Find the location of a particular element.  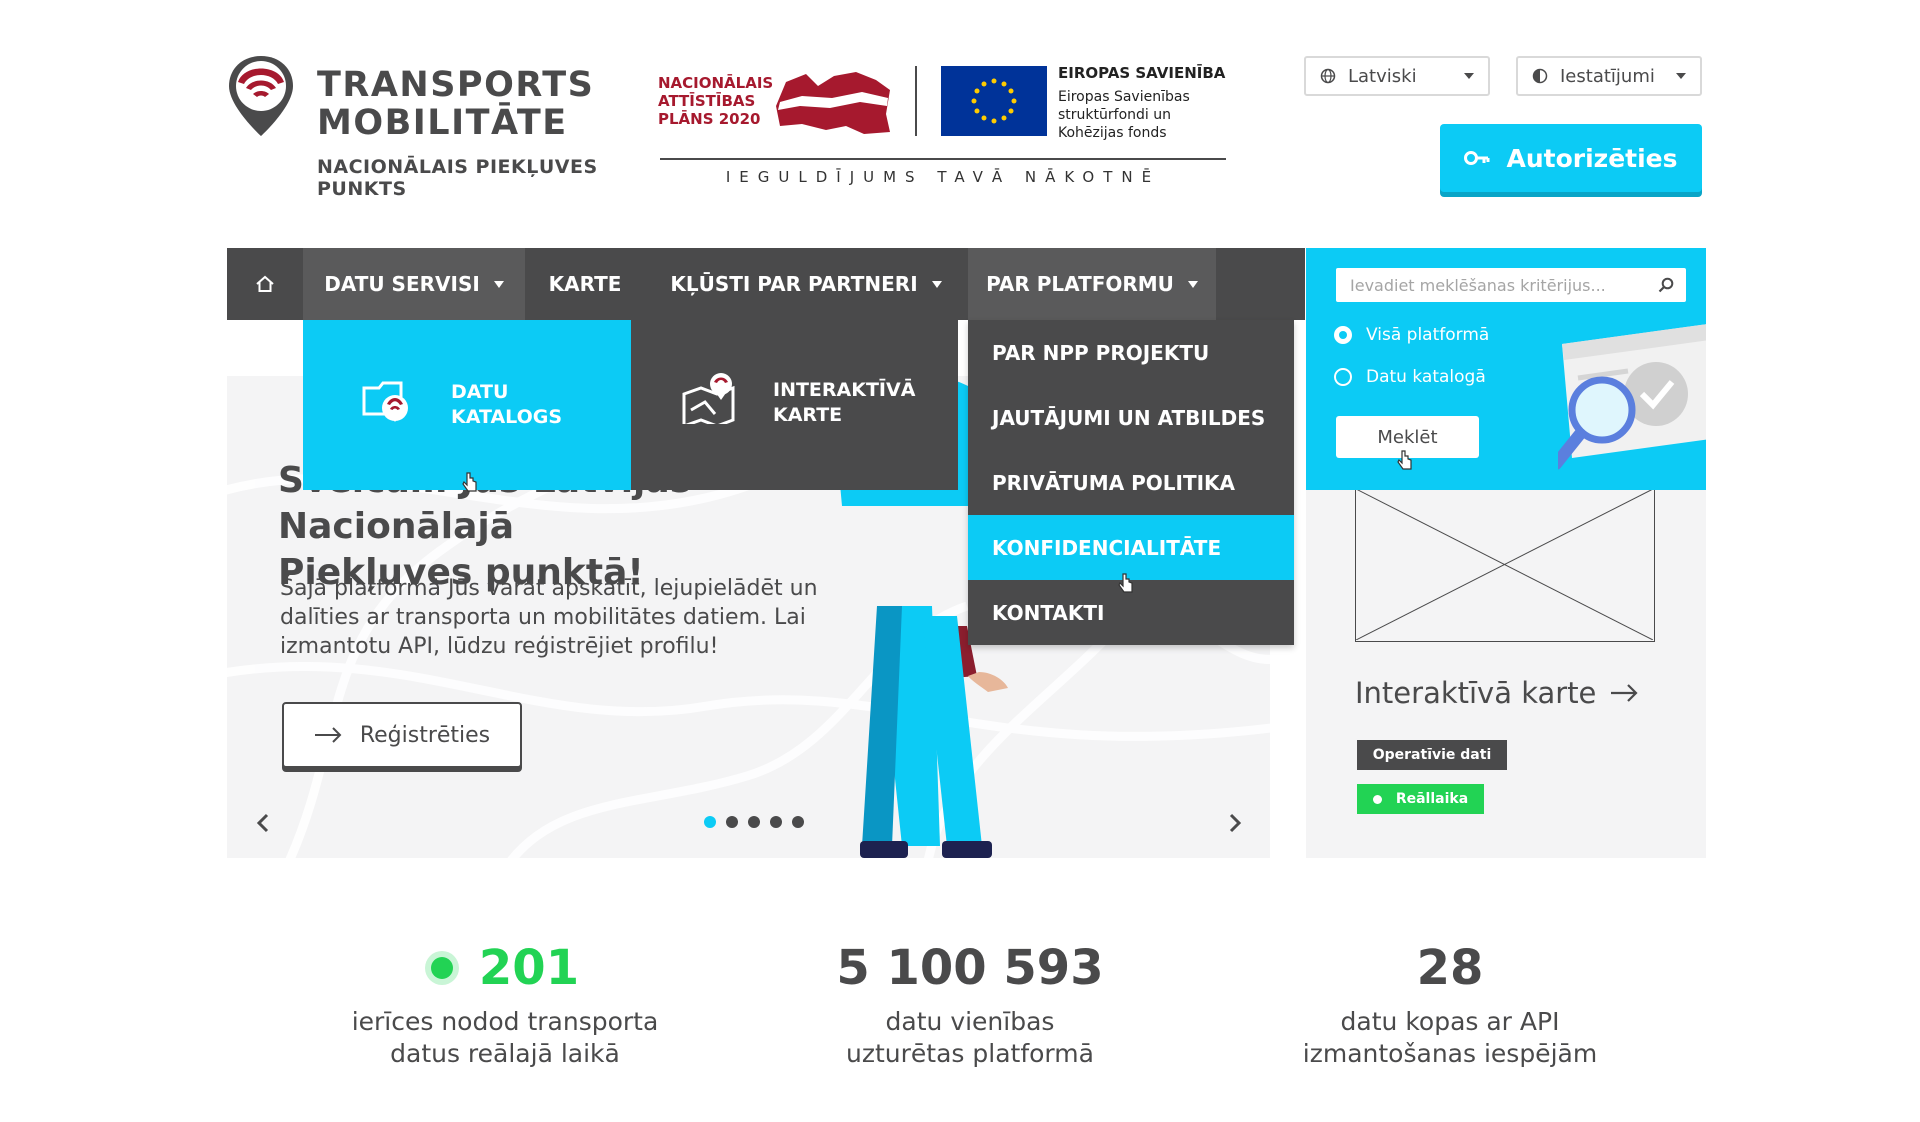

interaktiva-karte-line2: KARTE is located at coordinates (808, 415).